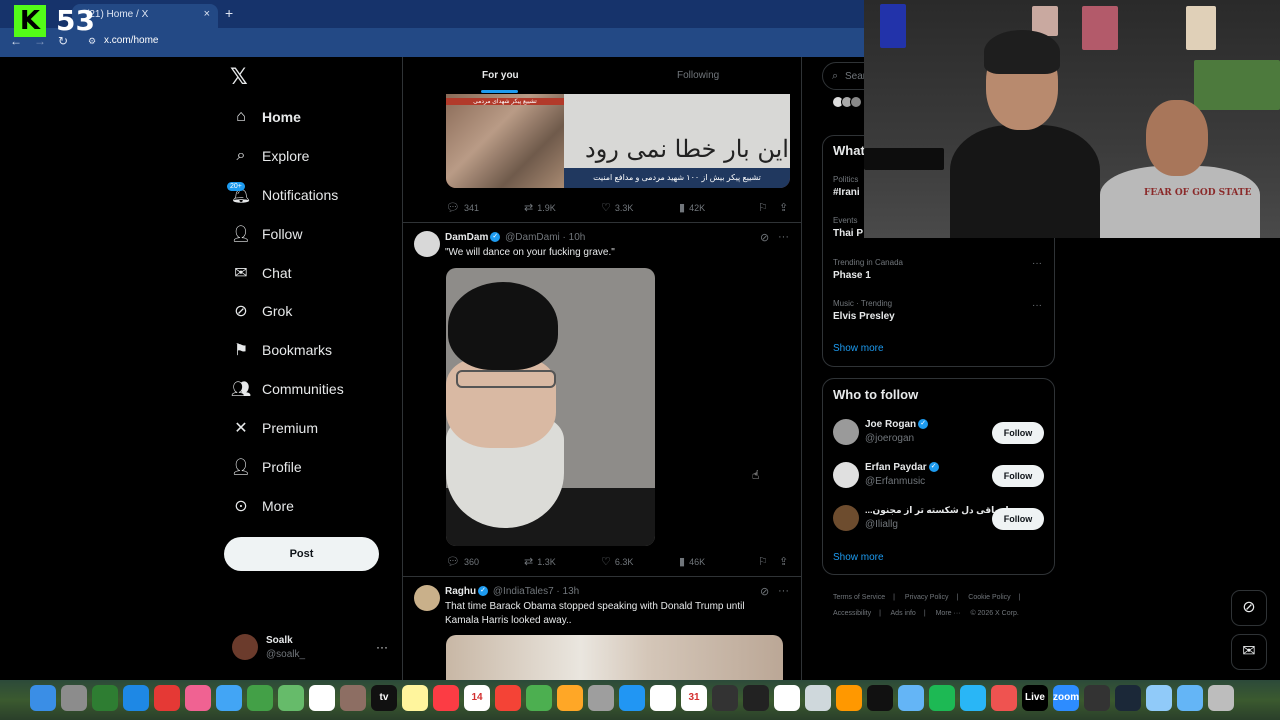 The width and height of the screenshot is (1280, 720). I want to click on tweet-author-handle: @IndiaTales7, so click(523, 591).